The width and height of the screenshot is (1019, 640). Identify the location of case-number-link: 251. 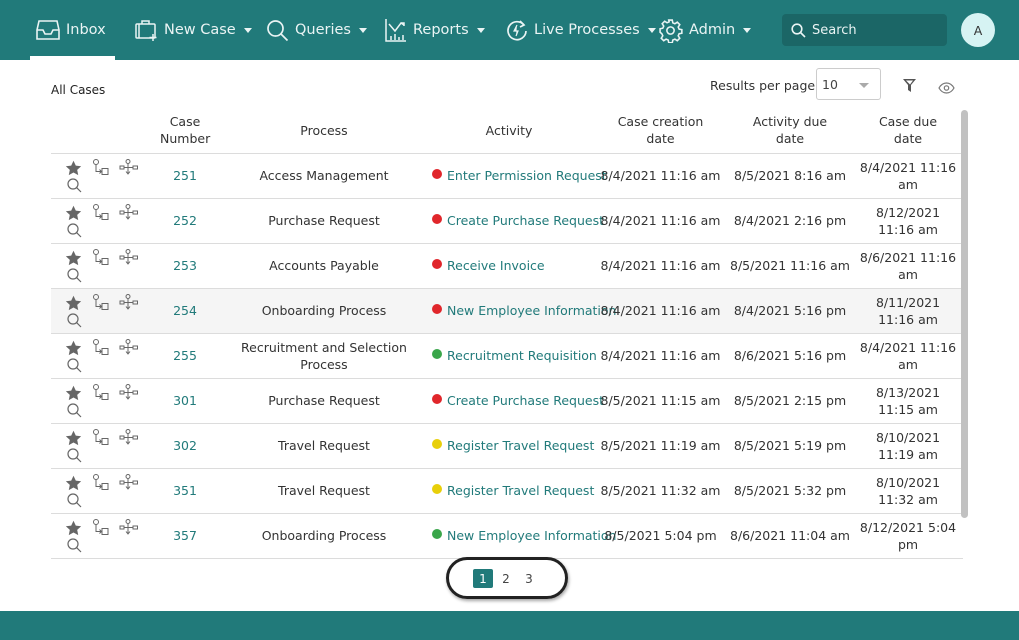
(185, 175).